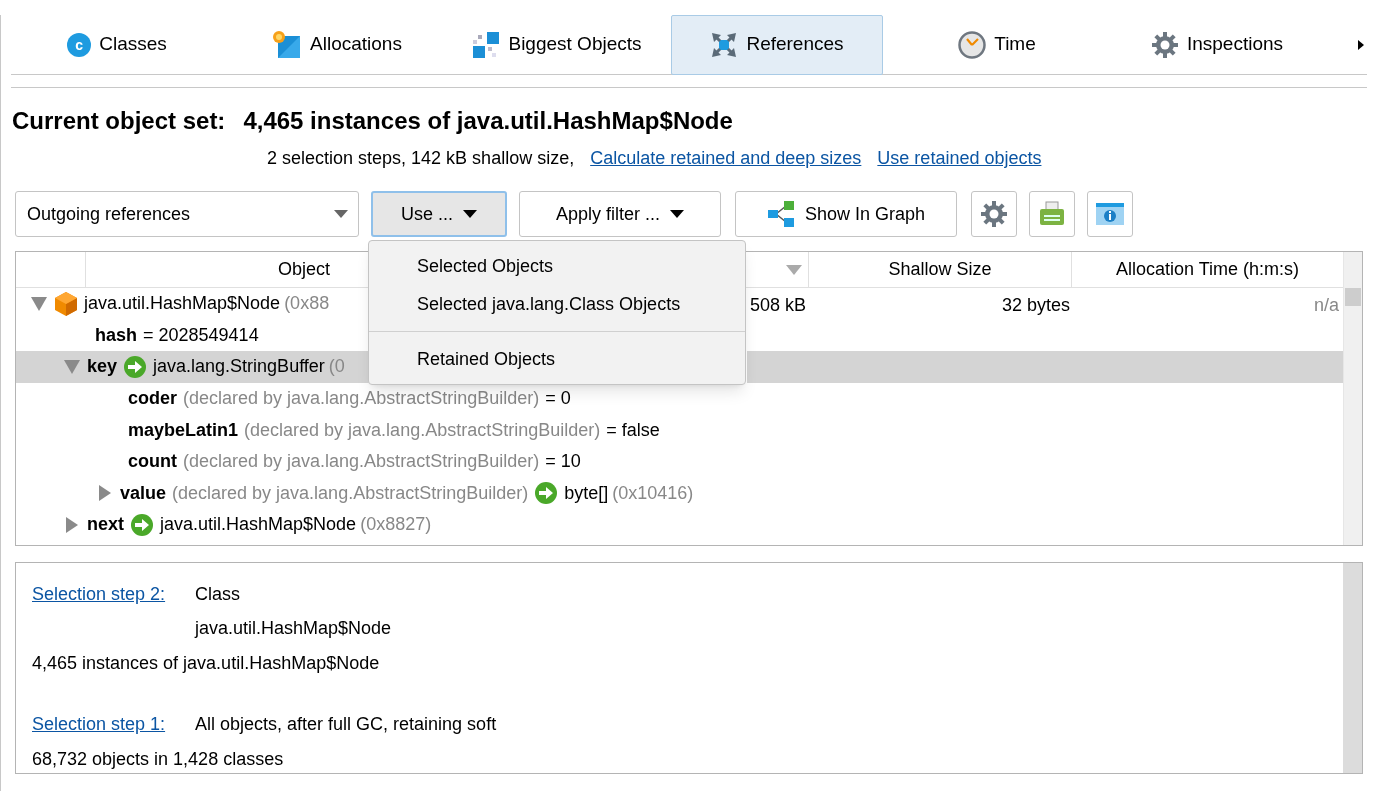  What do you see at coordinates (777, 44) in the screenshot?
I see `tab: References` at bounding box center [777, 44].